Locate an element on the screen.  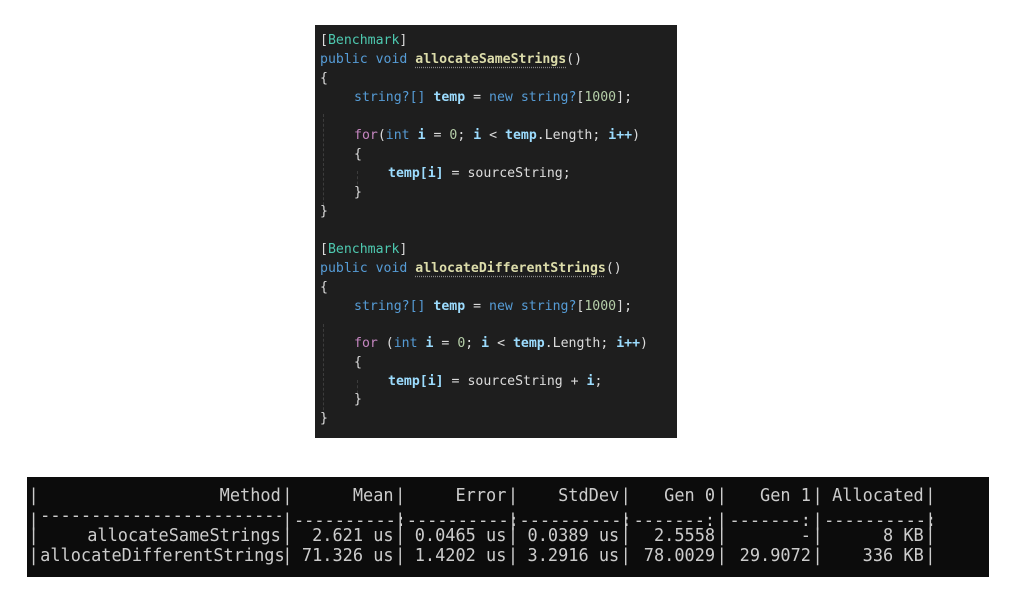
header-error: Error is located at coordinates (481, 495).